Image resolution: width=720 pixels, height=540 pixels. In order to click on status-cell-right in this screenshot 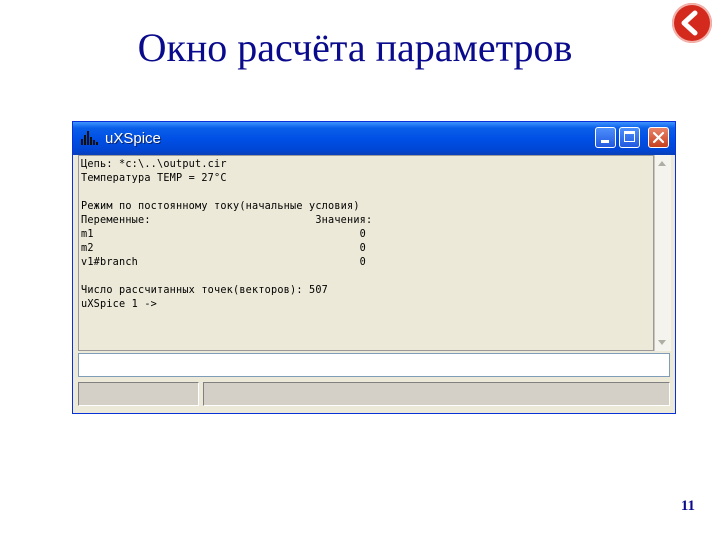, I will do `click(436, 394)`.